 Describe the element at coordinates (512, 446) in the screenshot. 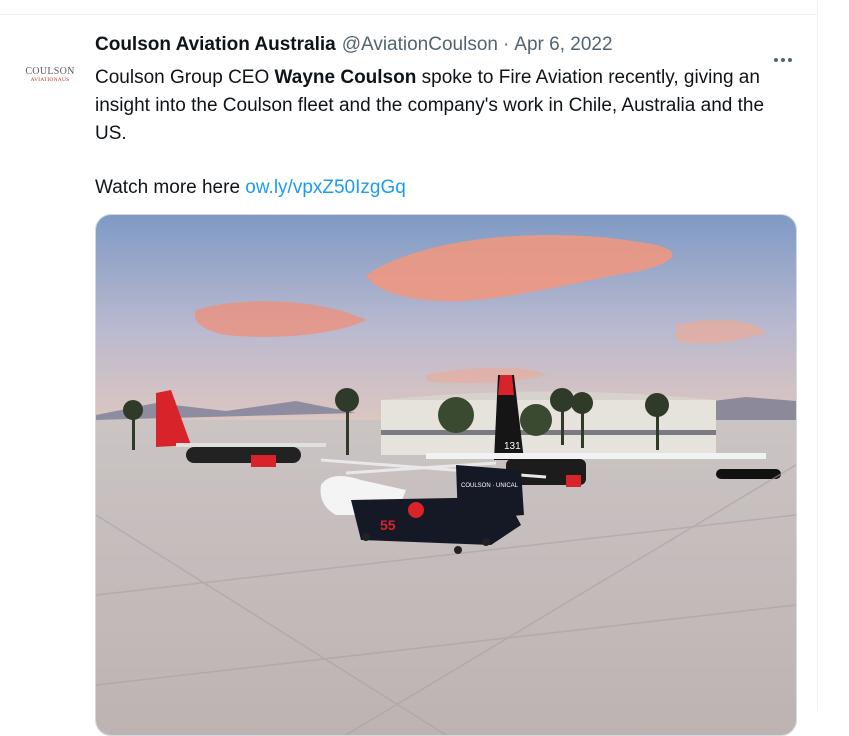

I see `tail-number: 131` at that location.